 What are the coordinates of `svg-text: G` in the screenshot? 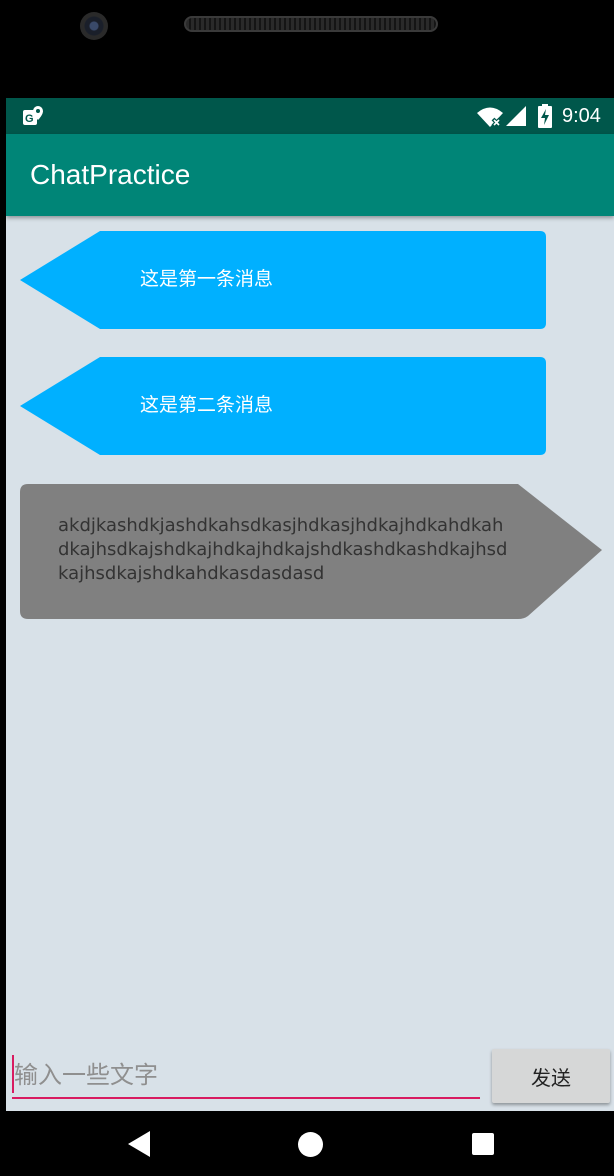 It's located at (29, 119).